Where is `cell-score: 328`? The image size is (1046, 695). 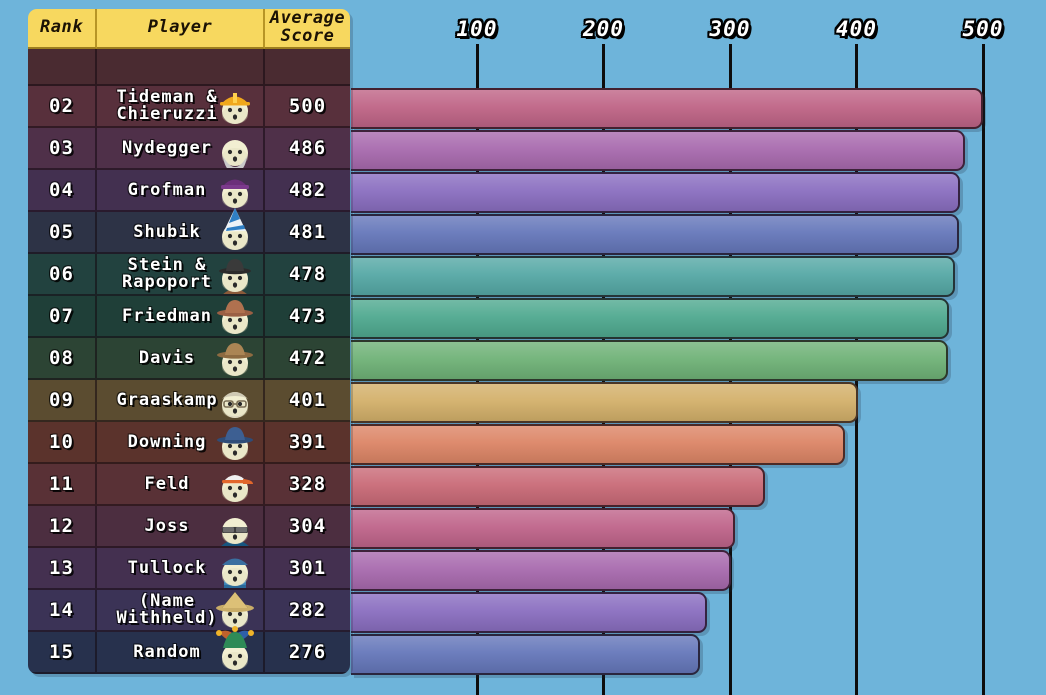 cell-score: 328 is located at coordinates (307, 485).